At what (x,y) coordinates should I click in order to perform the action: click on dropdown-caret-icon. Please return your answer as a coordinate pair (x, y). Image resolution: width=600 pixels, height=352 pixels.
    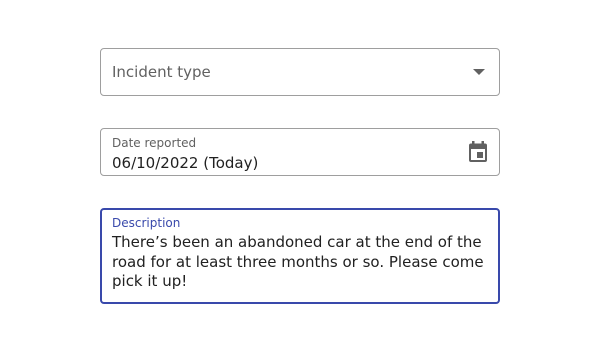
    Looking at the image, I should click on (479, 72).